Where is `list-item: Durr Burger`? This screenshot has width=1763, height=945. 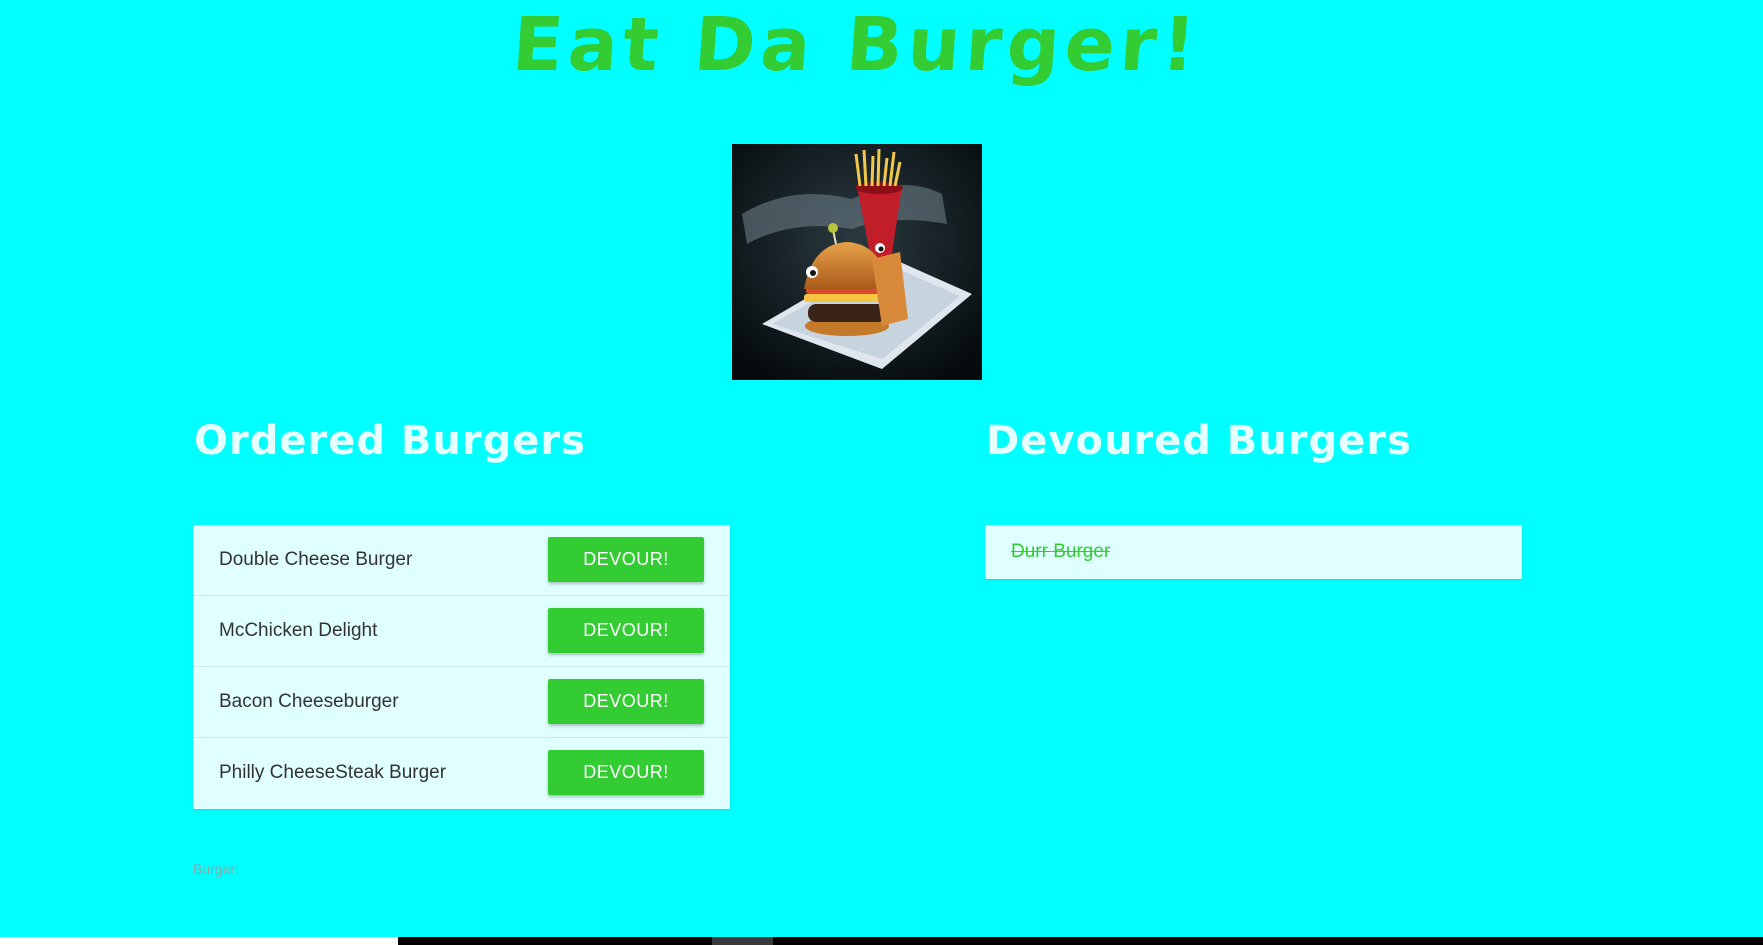 list-item: Durr Burger is located at coordinates (1253, 552).